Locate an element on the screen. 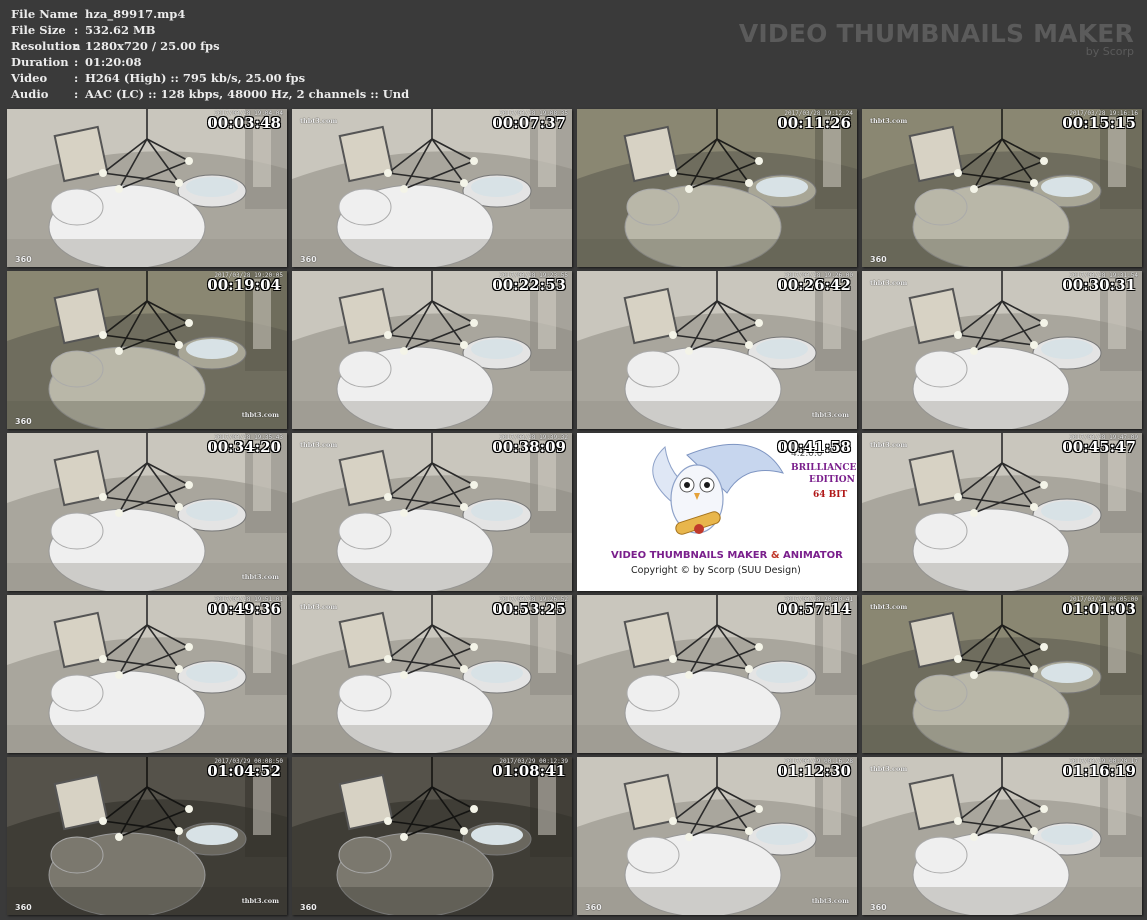 The height and width of the screenshot is (920, 1147). video-thumbnail: 2017/03/28 19:04:04 360 00:03:48 is located at coordinates (147, 188).